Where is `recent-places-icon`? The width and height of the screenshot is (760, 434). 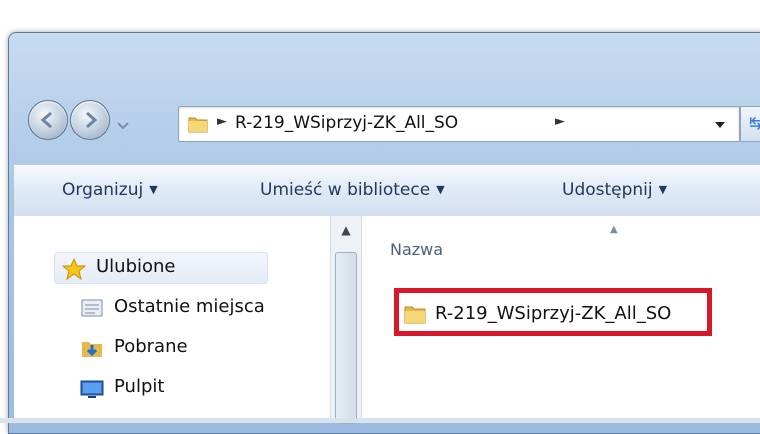
recent-places-icon is located at coordinates (92, 308).